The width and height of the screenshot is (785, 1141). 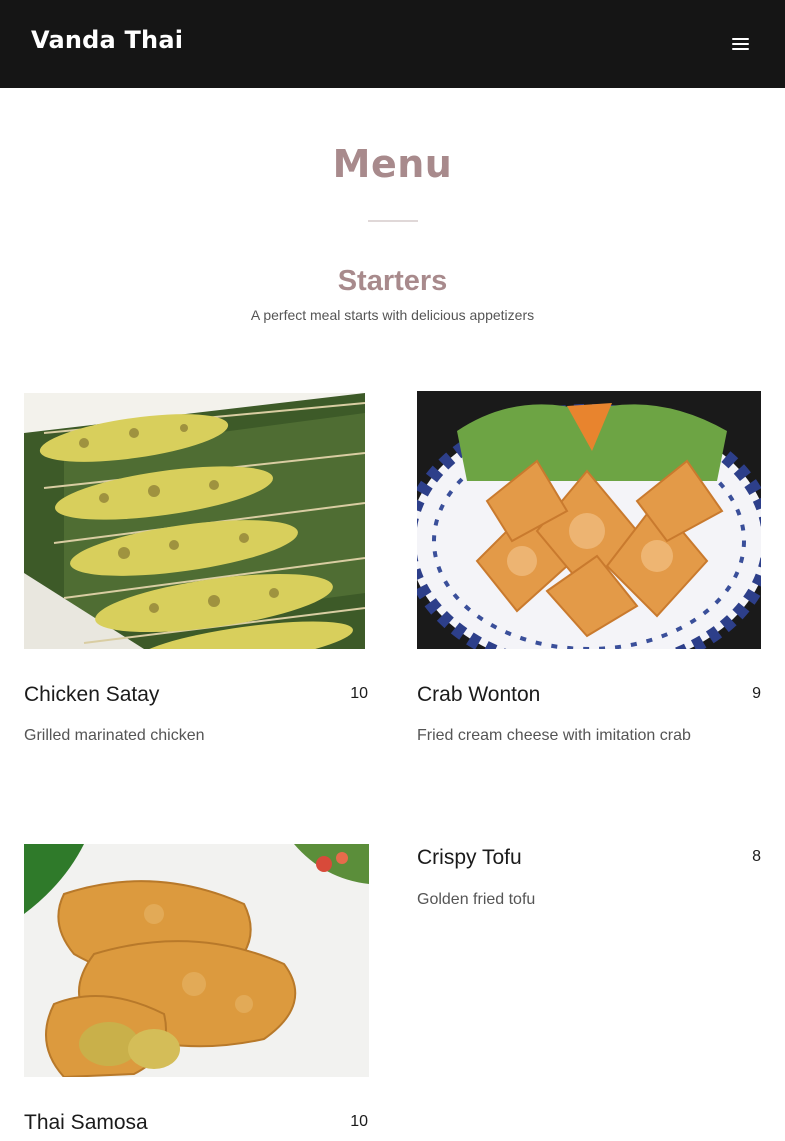 I want to click on item-name: Chicken Satay, so click(x=92, y=694).